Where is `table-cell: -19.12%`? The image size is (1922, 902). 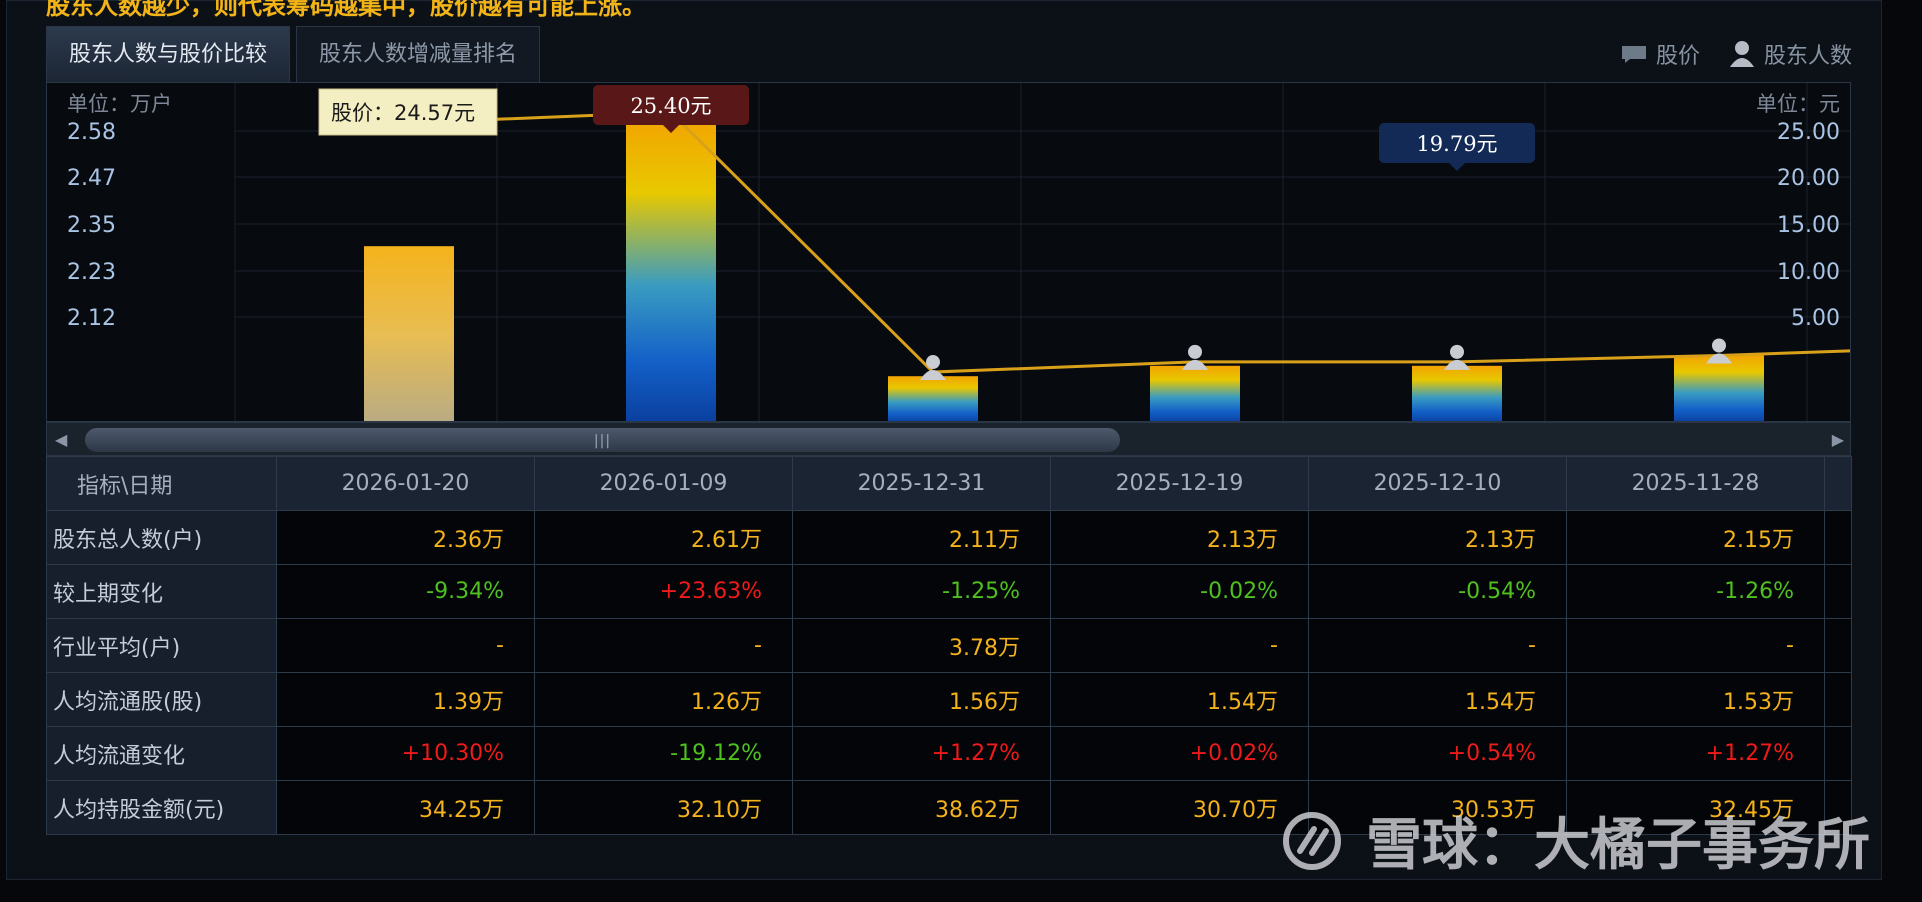
table-cell: -19.12% is located at coordinates (663, 753).